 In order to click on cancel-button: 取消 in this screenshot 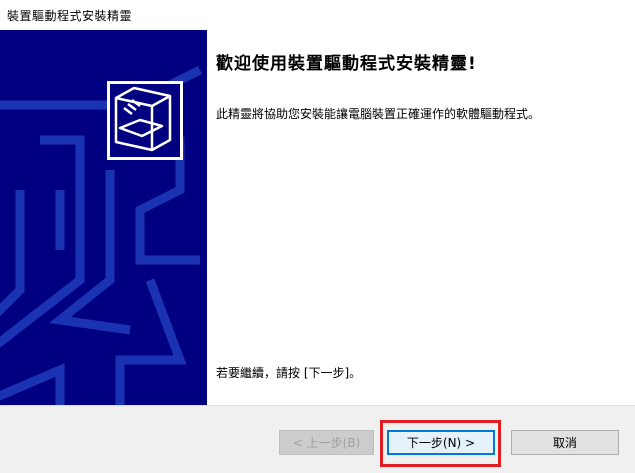, I will do `click(565, 442)`.